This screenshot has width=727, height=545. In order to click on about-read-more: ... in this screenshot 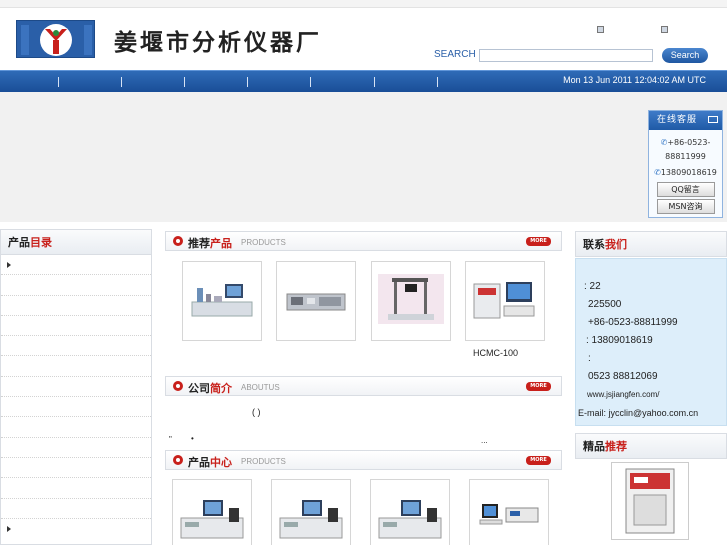, I will do `click(484, 440)`.